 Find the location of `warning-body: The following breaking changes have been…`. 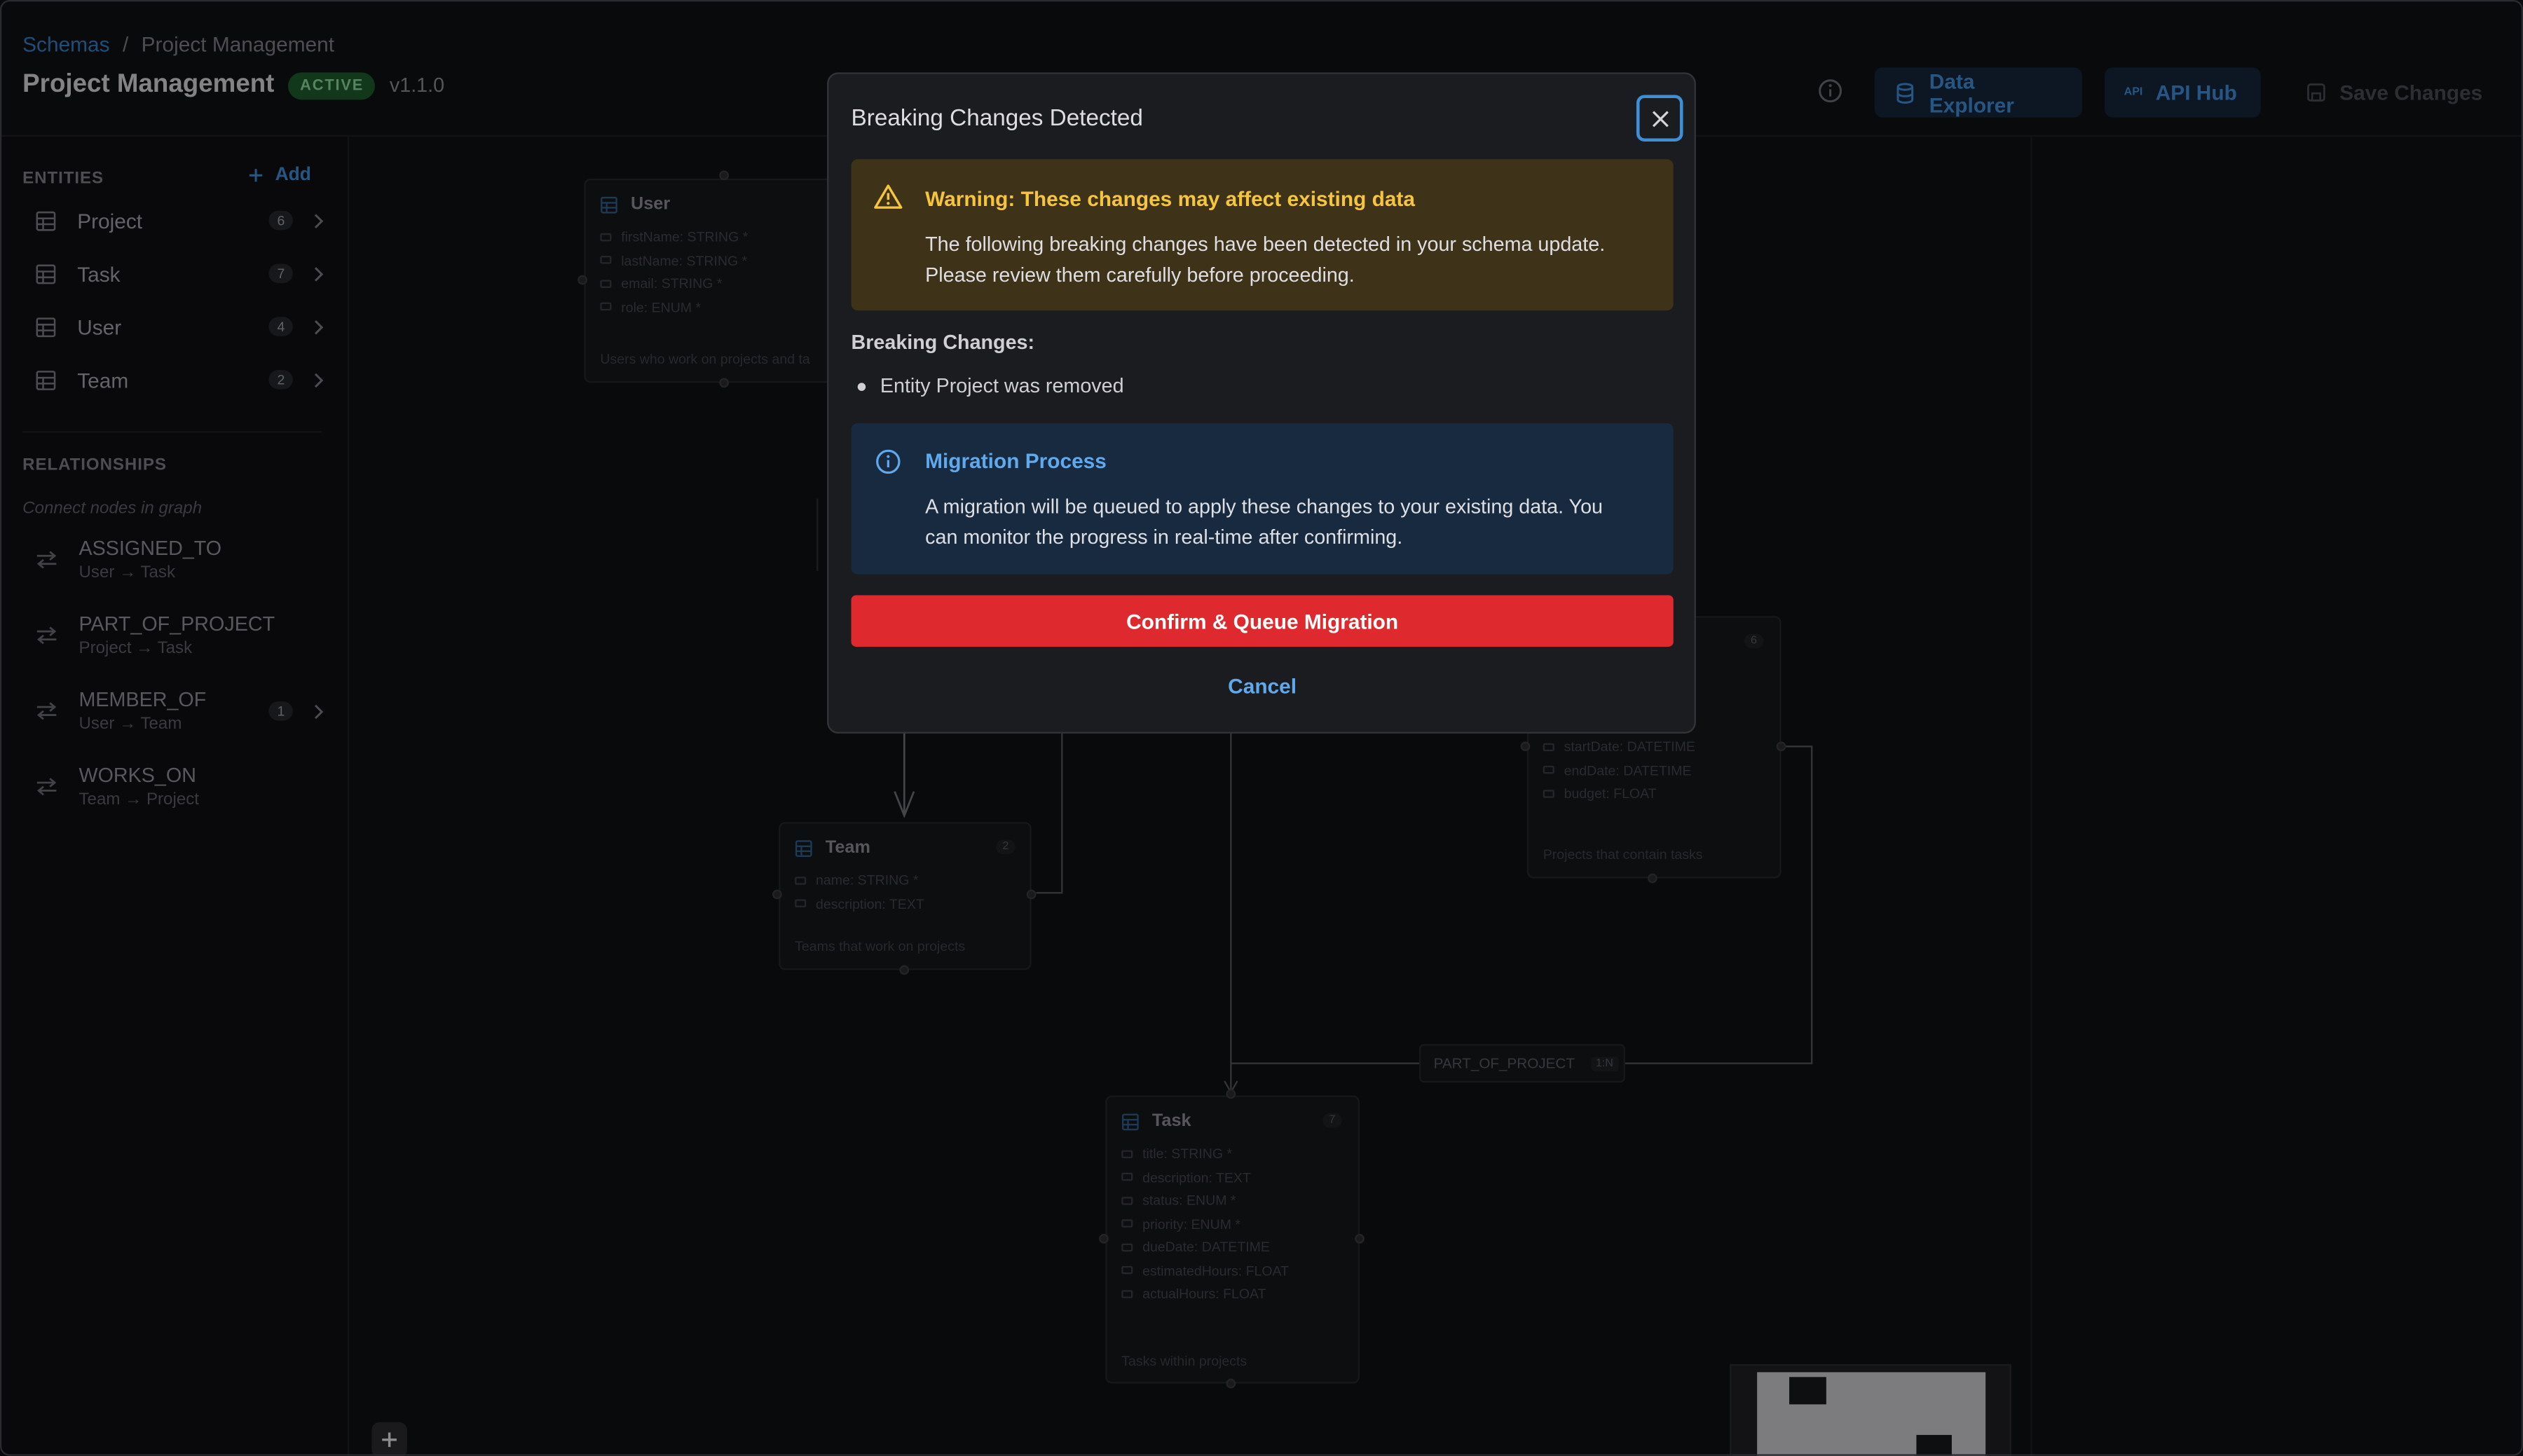

warning-body: The following breaking changes have been… is located at coordinates (1283, 259).